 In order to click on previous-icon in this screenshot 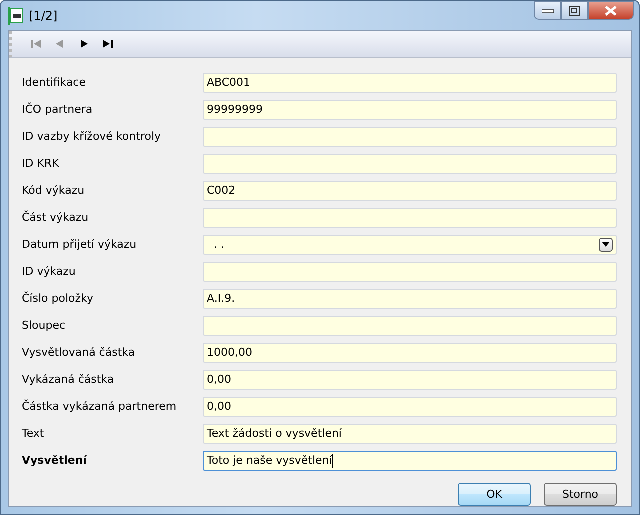, I will do `click(60, 44)`.